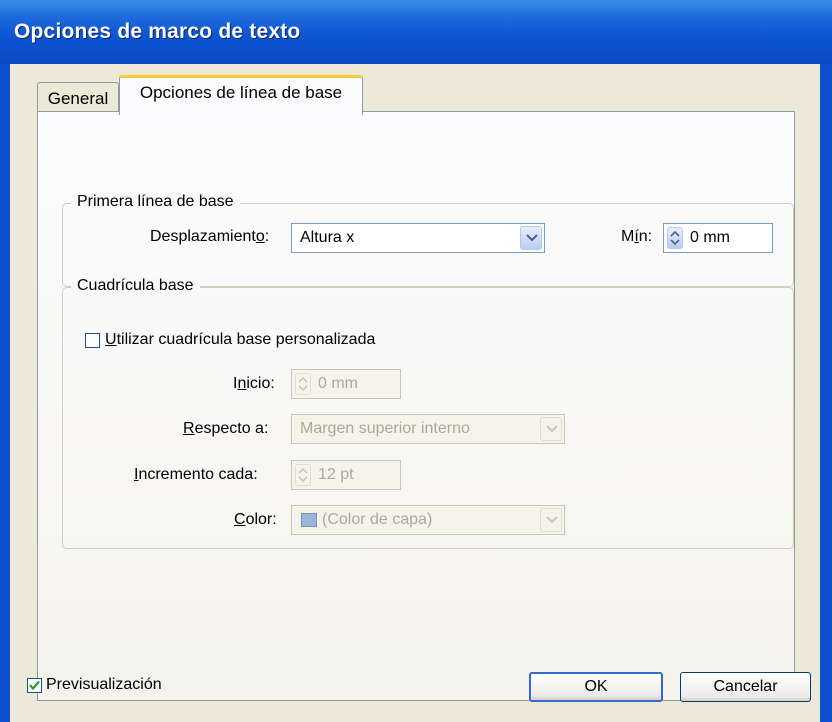  What do you see at coordinates (104, 684) in the screenshot?
I see `preview-label: Previsualización` at bounding box center [104, 684].